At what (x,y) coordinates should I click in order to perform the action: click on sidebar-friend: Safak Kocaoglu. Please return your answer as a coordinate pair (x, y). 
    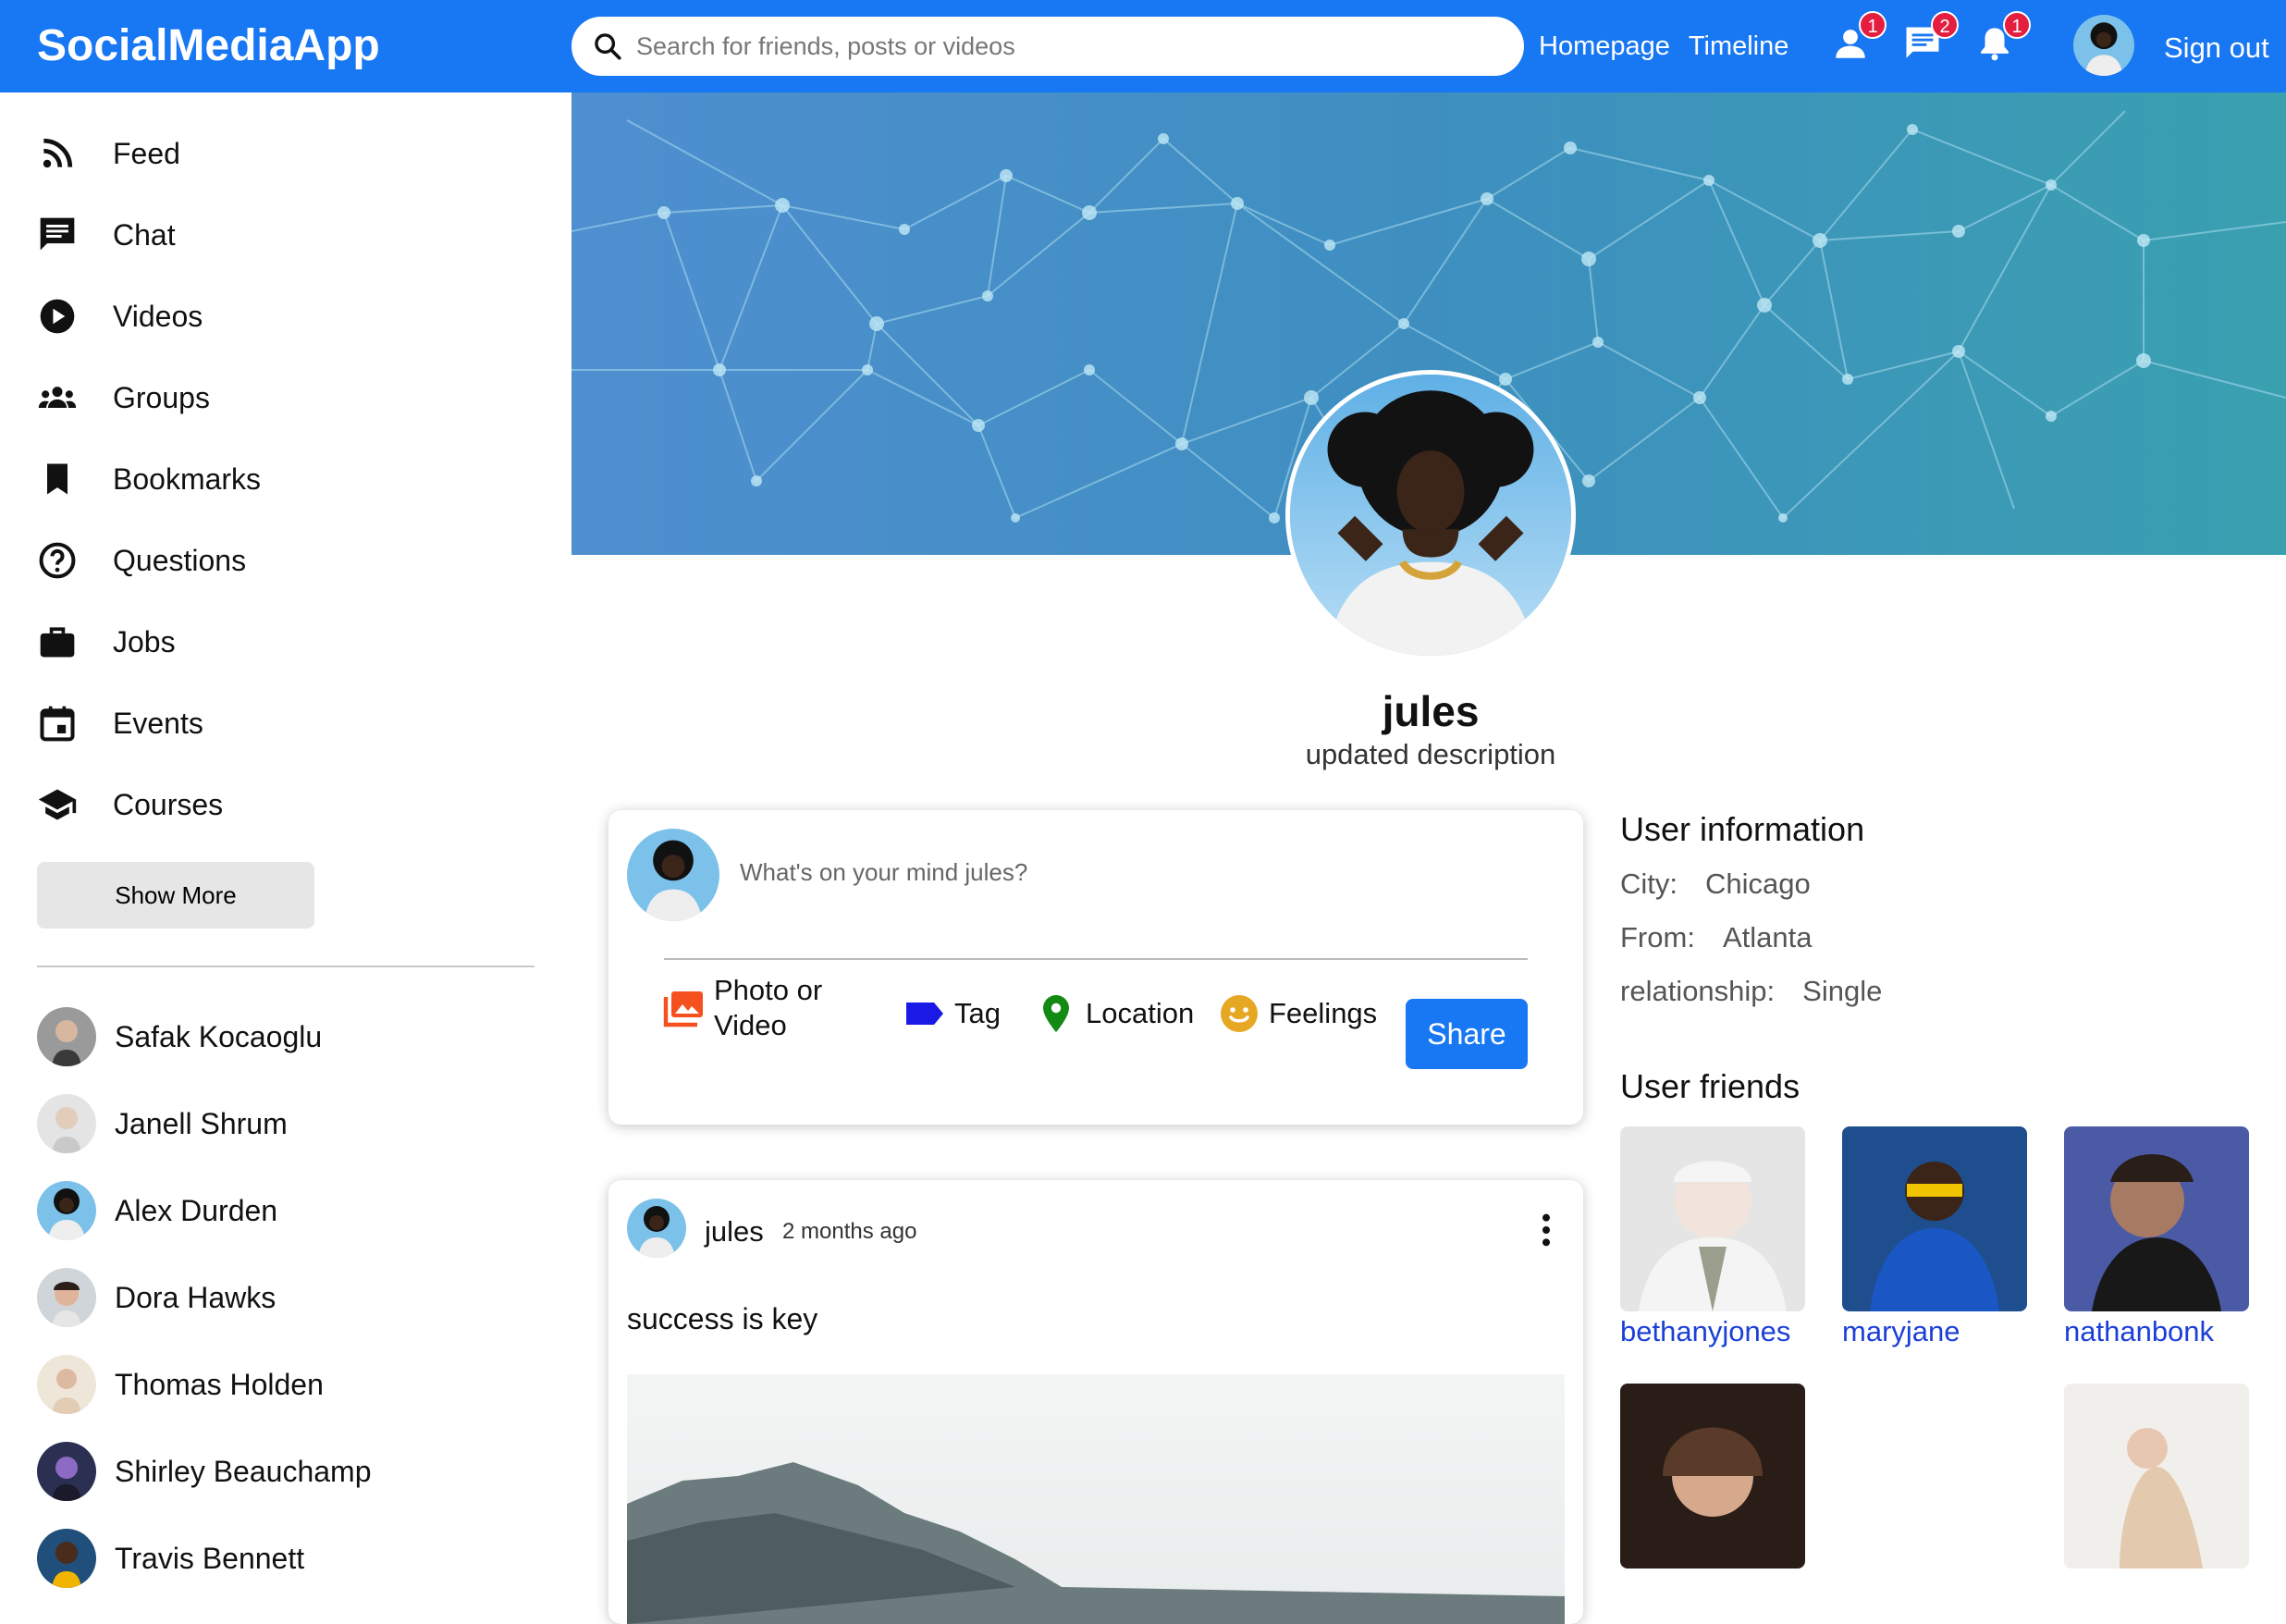
    Looking at the image, I should click on (179, 1036).